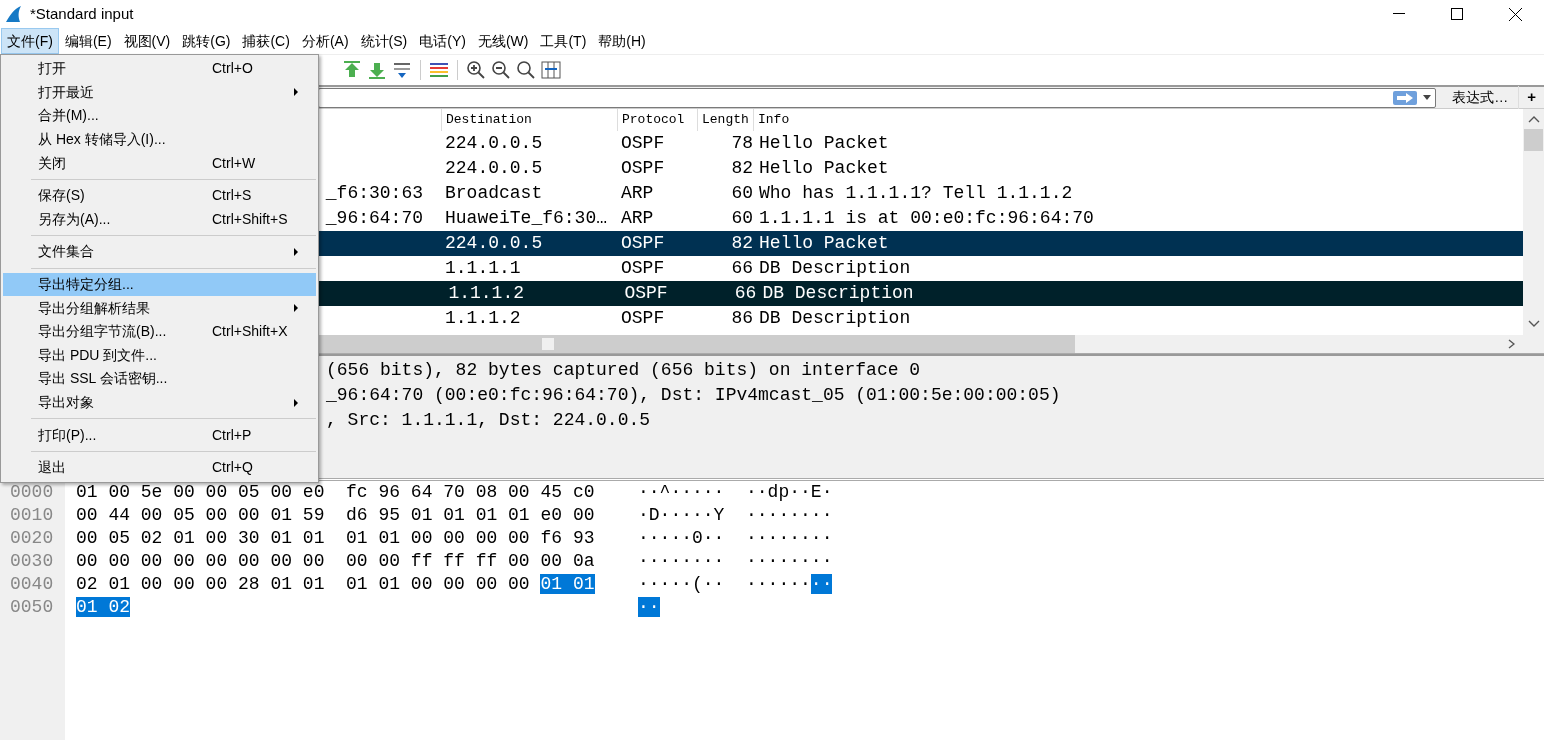 The image size is (1544, 740). I want to click on maximize-icon, so click(1457, 14).